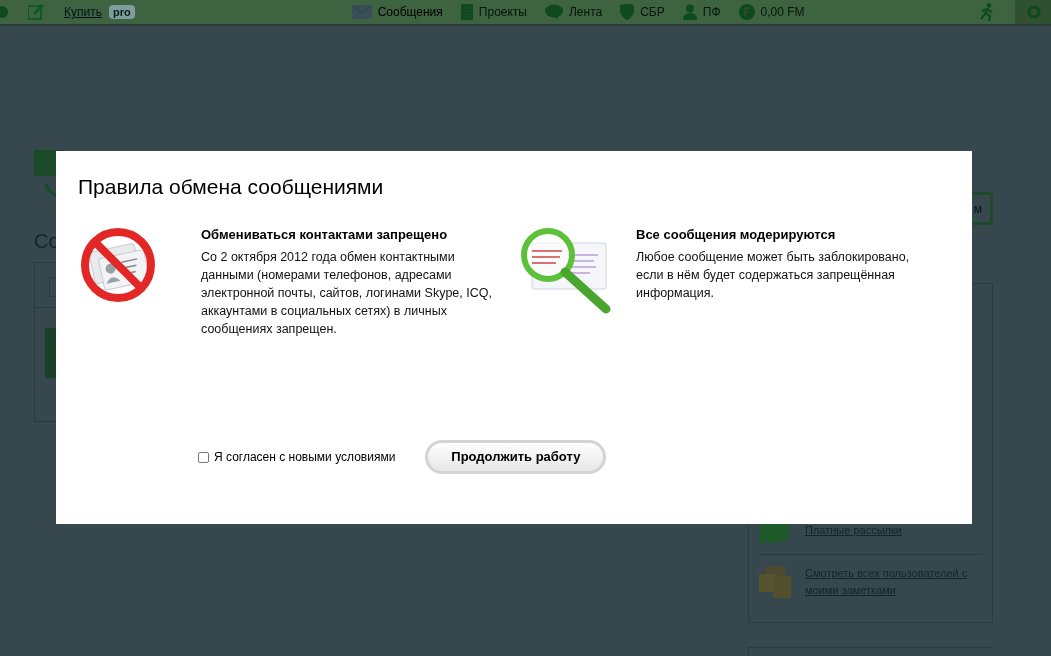  Describe the element at coordinates (746, 12) in the screenshot. I see `coin-icon` at that location.